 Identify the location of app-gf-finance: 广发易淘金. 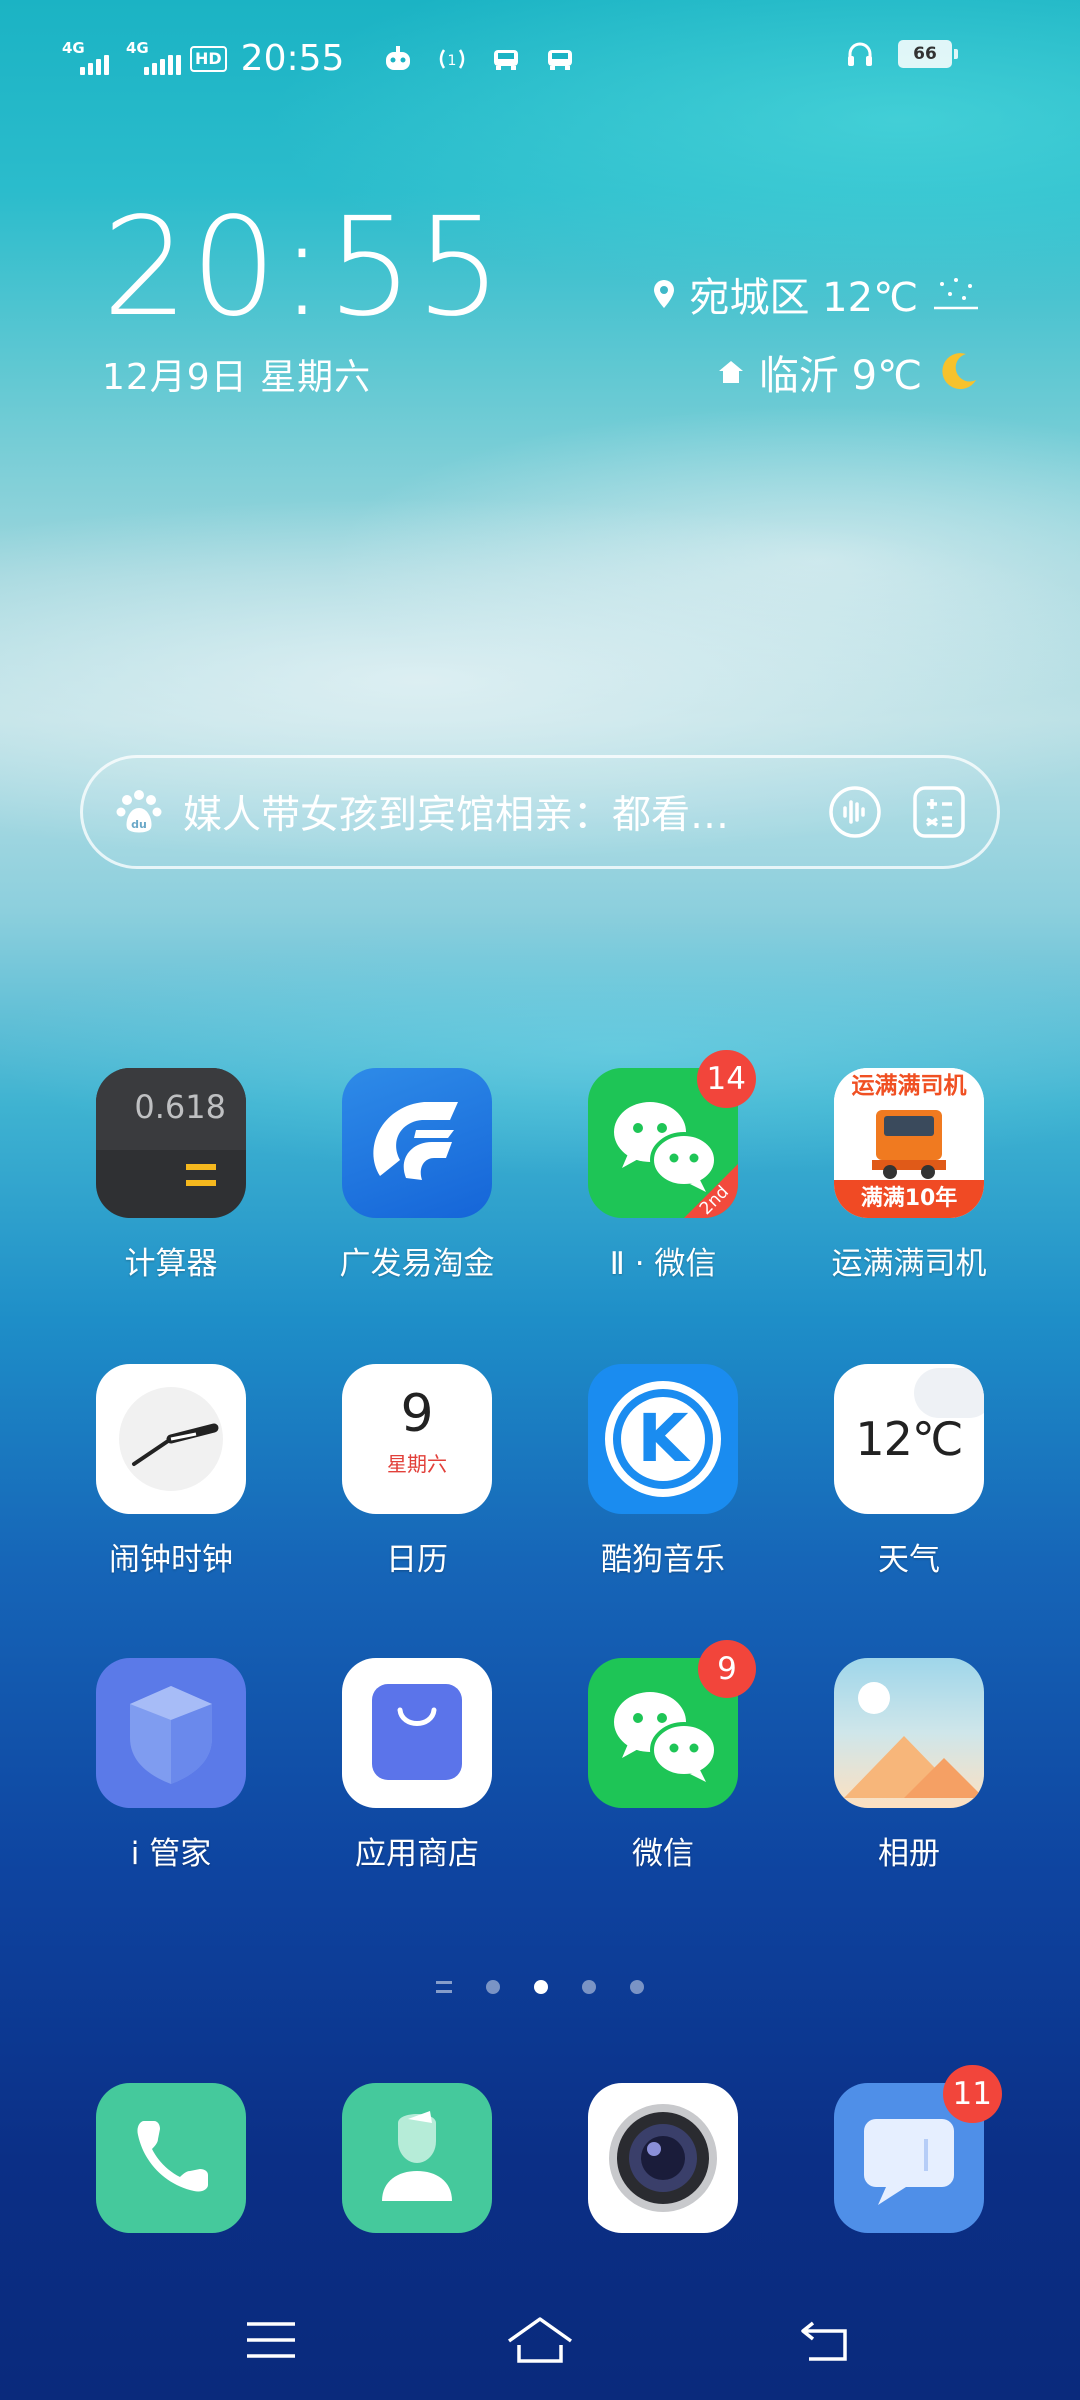
(417, 1175).